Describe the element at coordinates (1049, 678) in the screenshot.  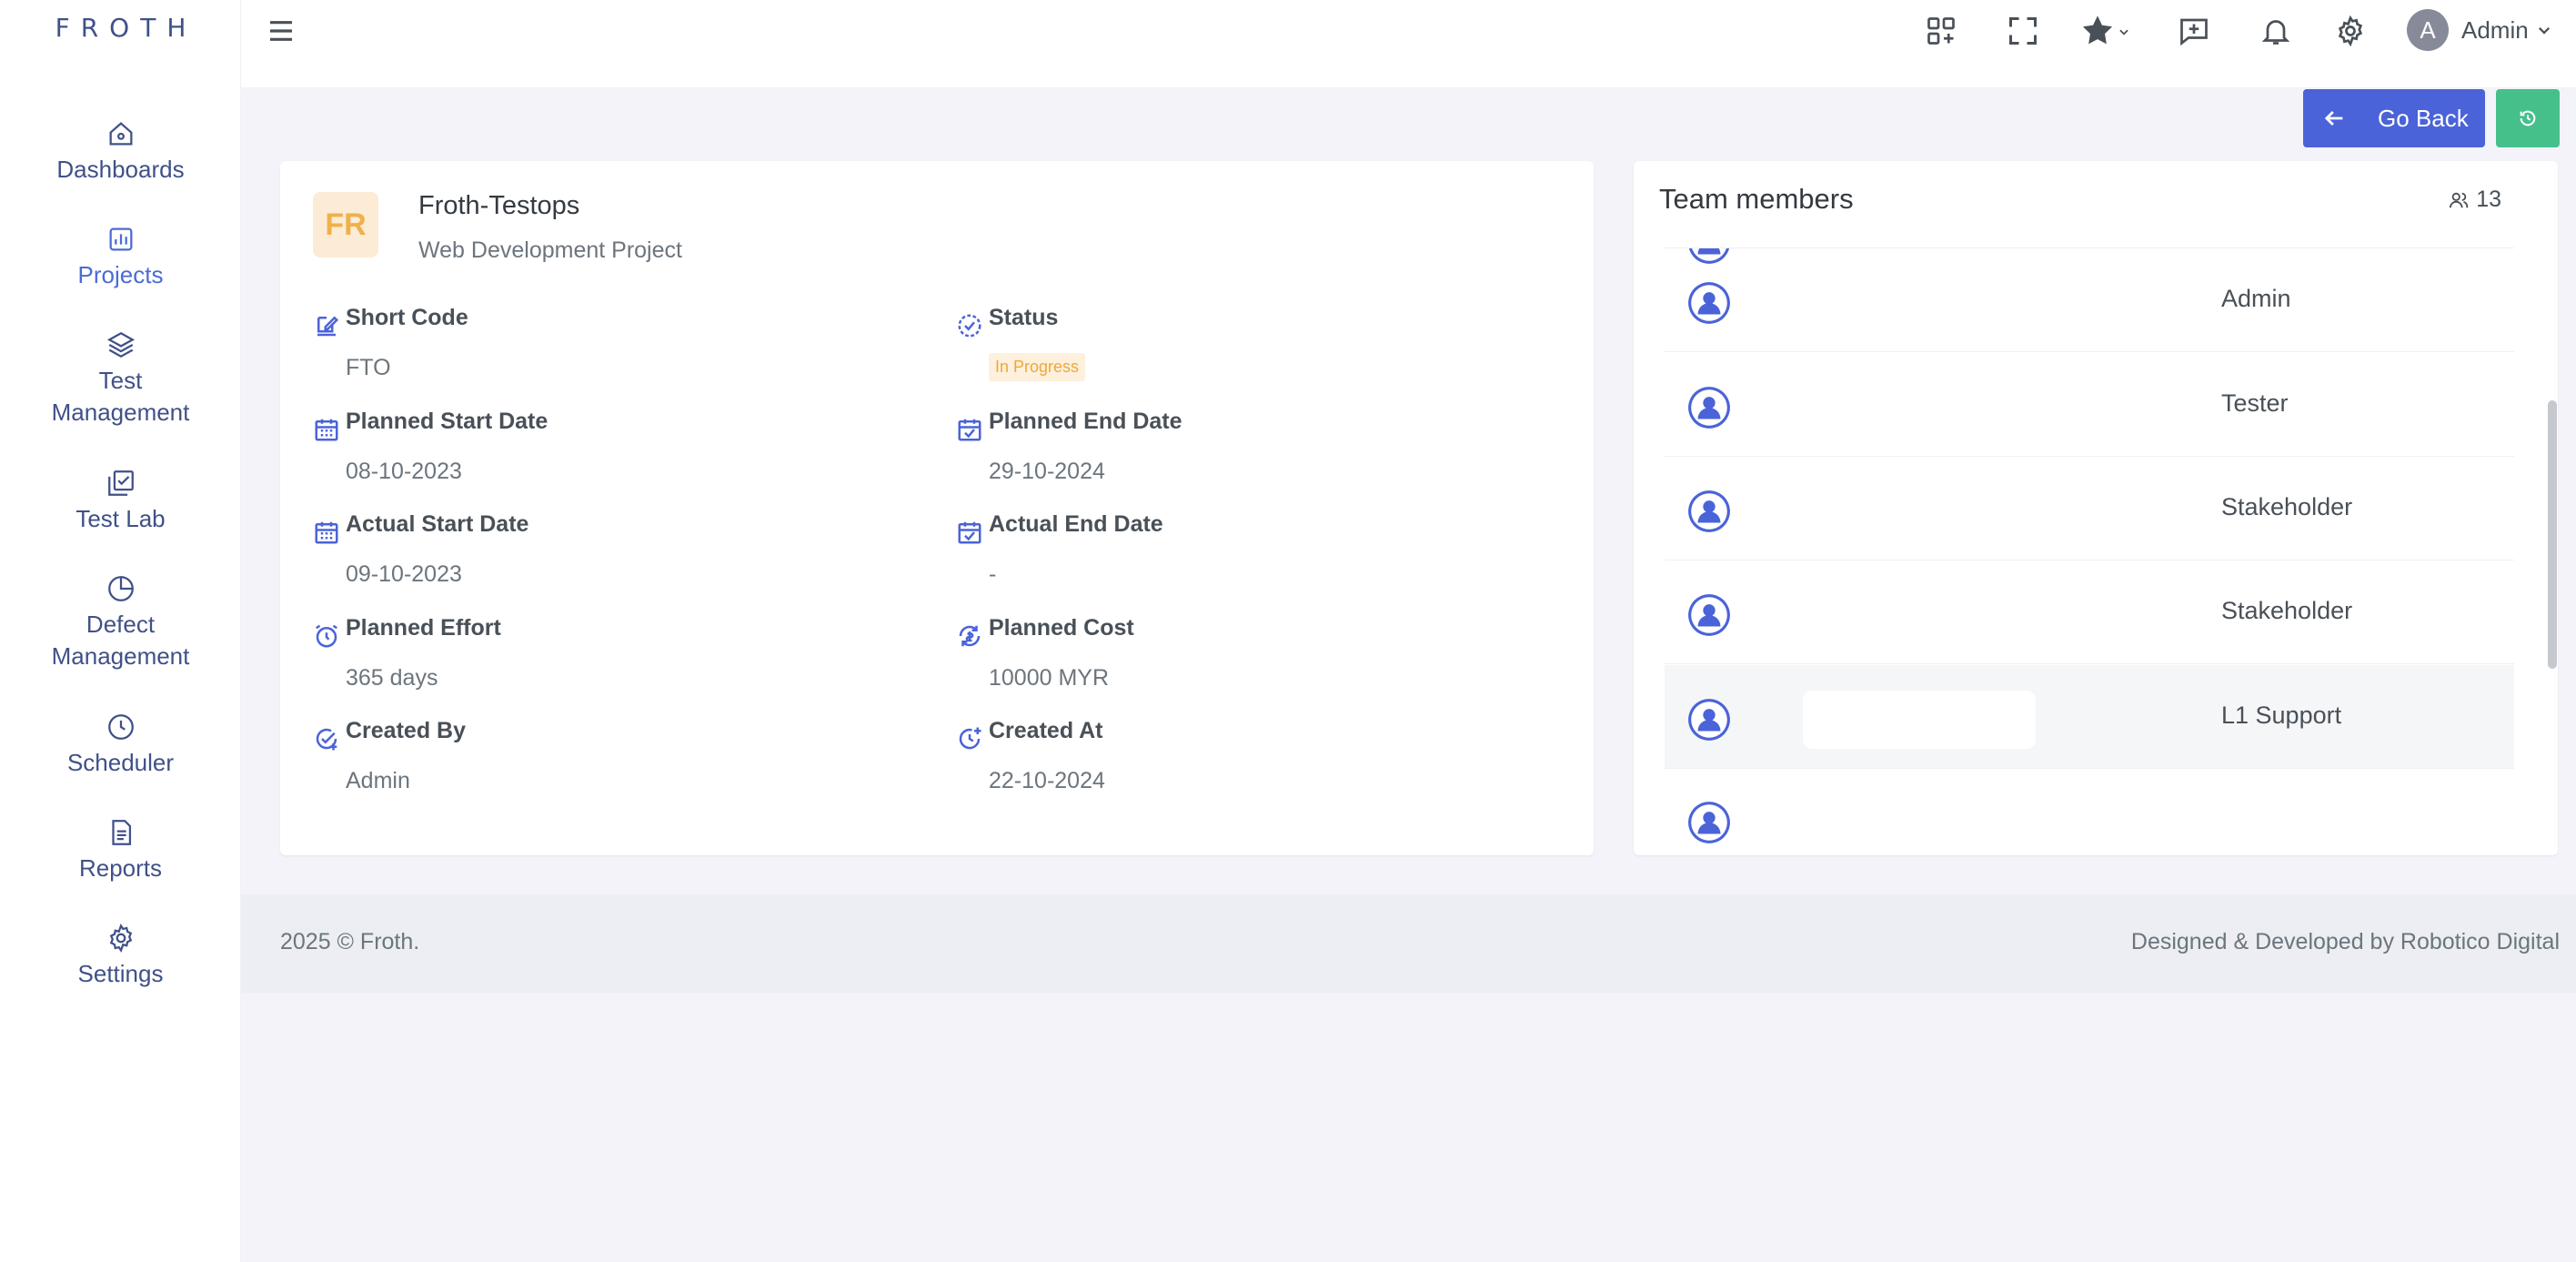
I see `planned-cost-value: 10000 MYR` at that location.